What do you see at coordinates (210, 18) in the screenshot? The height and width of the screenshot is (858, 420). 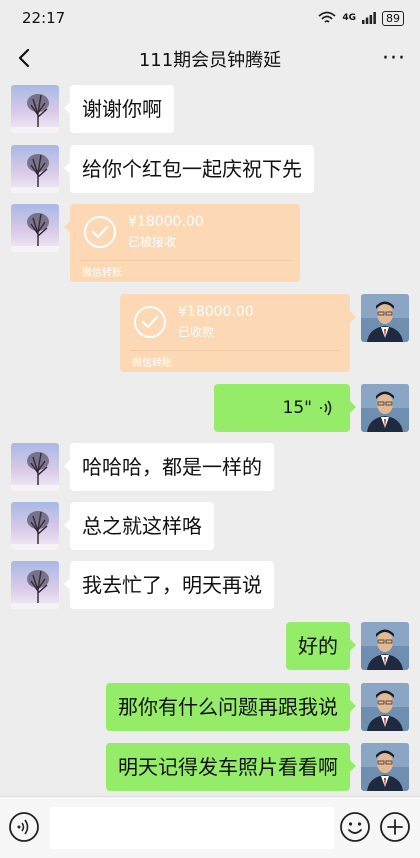 I see `status-bar: 22:17 4G 89` at bounding box center [210, 18].